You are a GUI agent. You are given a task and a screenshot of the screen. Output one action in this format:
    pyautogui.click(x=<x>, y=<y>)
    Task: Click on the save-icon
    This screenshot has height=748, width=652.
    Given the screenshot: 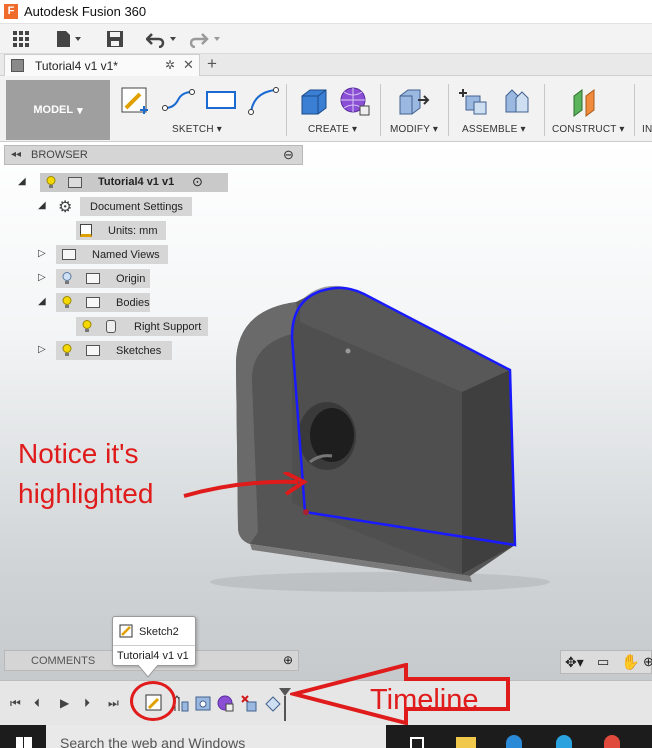 What is the action you would take?
    pyautogui.click(x=115, y=39)
    